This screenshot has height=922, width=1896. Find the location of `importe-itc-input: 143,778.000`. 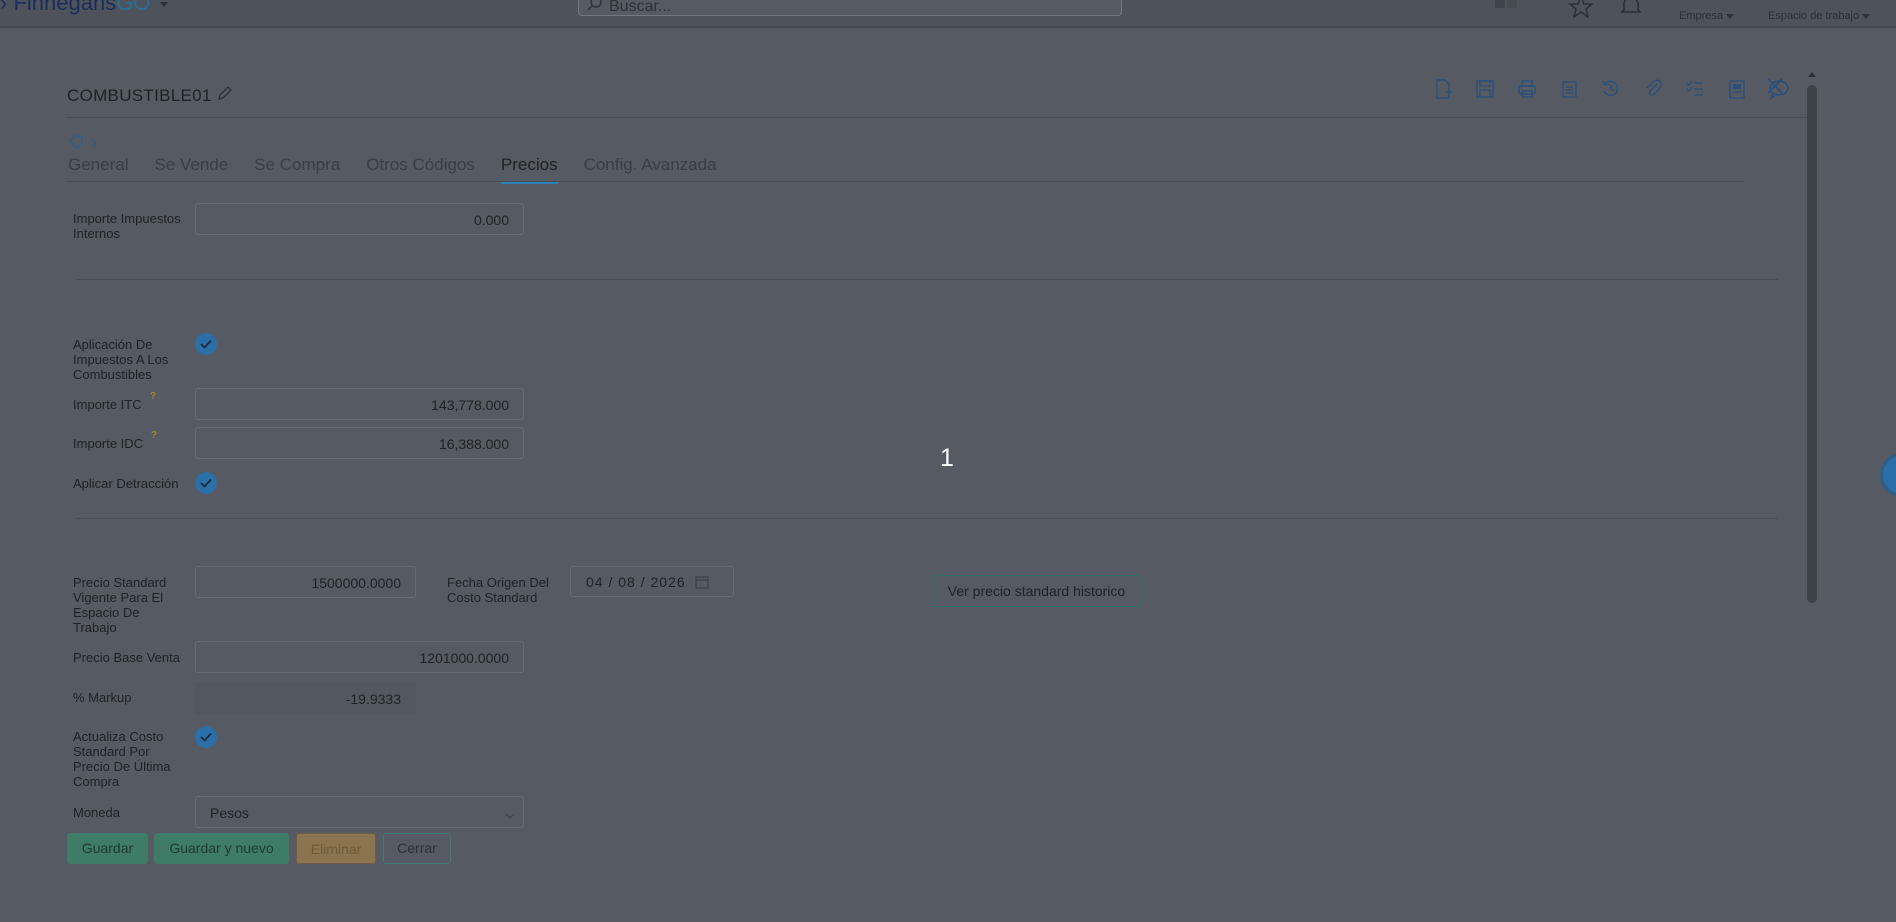

importe-itc-input: 143,778.000 is located at coordinates (359, 404).